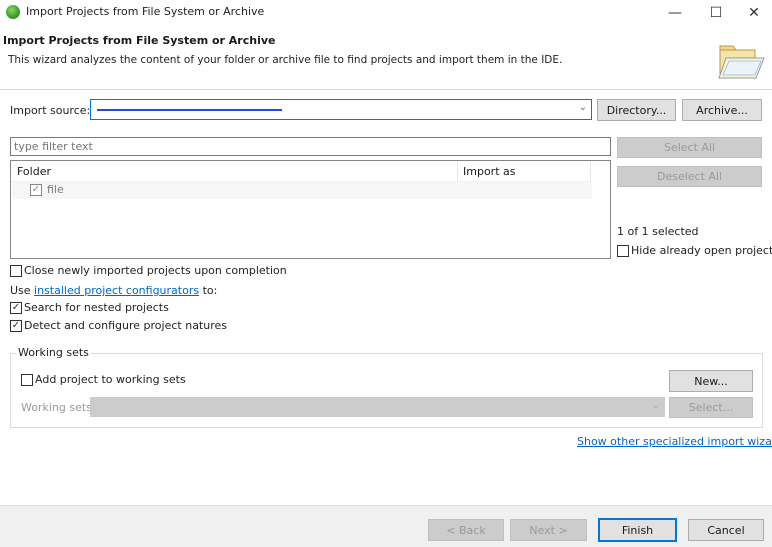 This screenshot has width=772, height=547. What do you see at coordinates (13, 12) in the screenshot?
I see `eclipse-app-icon` at bounding box center [13, 12].